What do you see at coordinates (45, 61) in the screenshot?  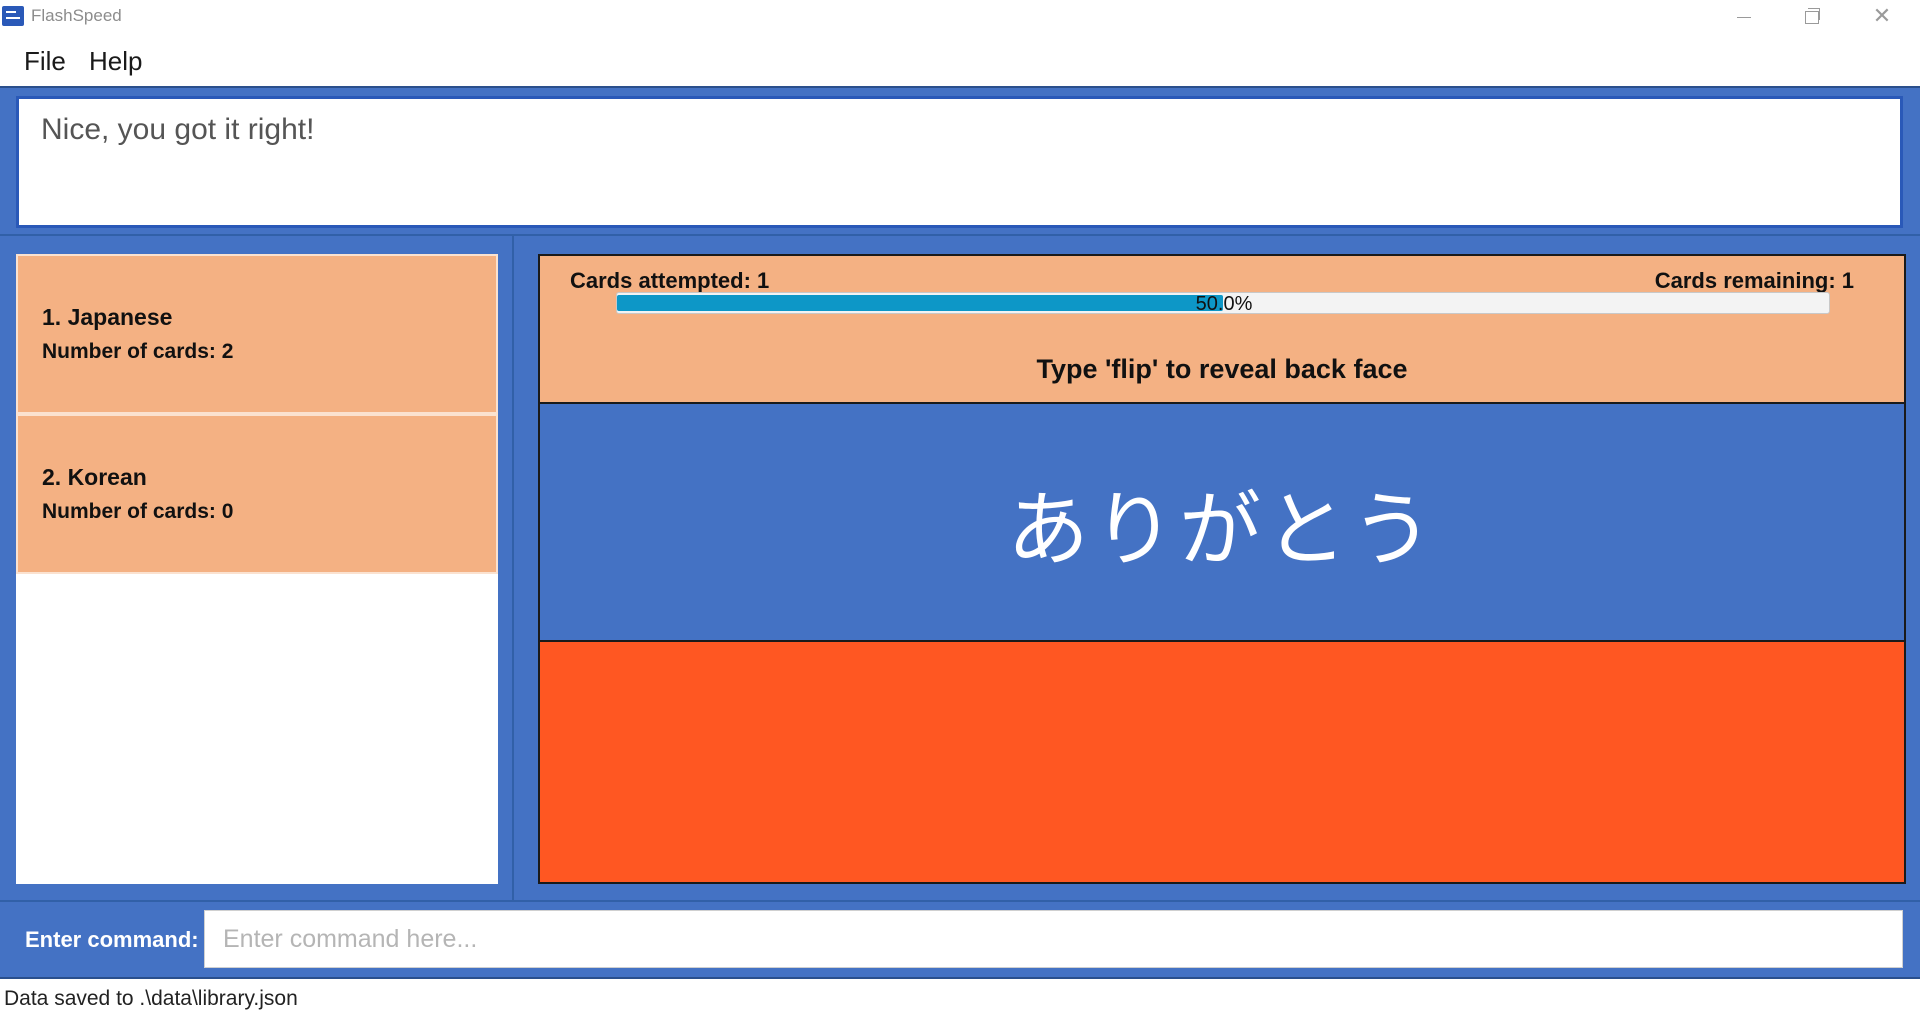 I see `menu-file: File` at bounding box center [45, 61].